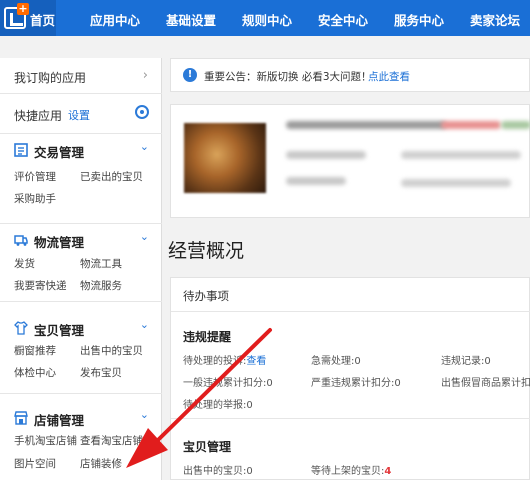 The image size is (530, 480). What do you see at coordinates (111, 350) in the screenshot?
I see `link-items-on-sale: 出售中的宝贝` at bounding box center [111, 350].